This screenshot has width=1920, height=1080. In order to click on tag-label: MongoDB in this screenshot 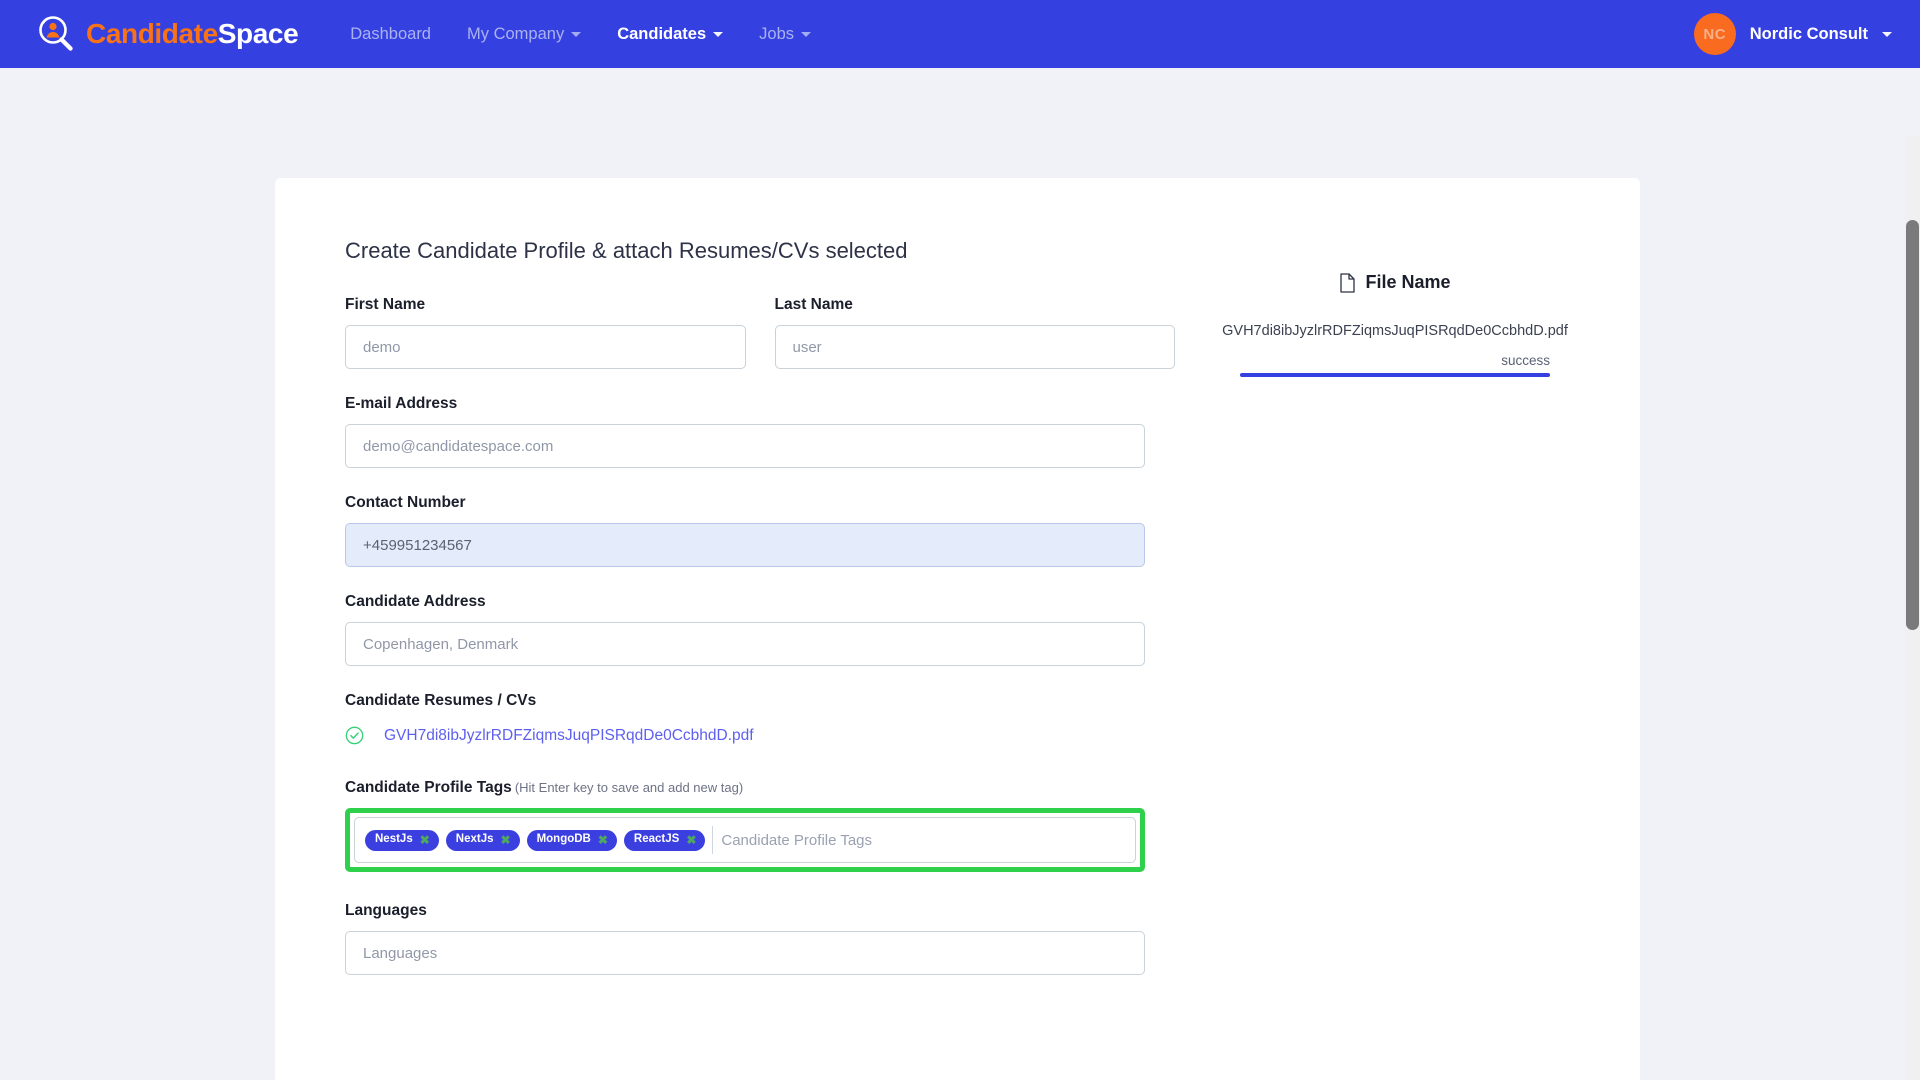, I will do `click(563, 838)`.